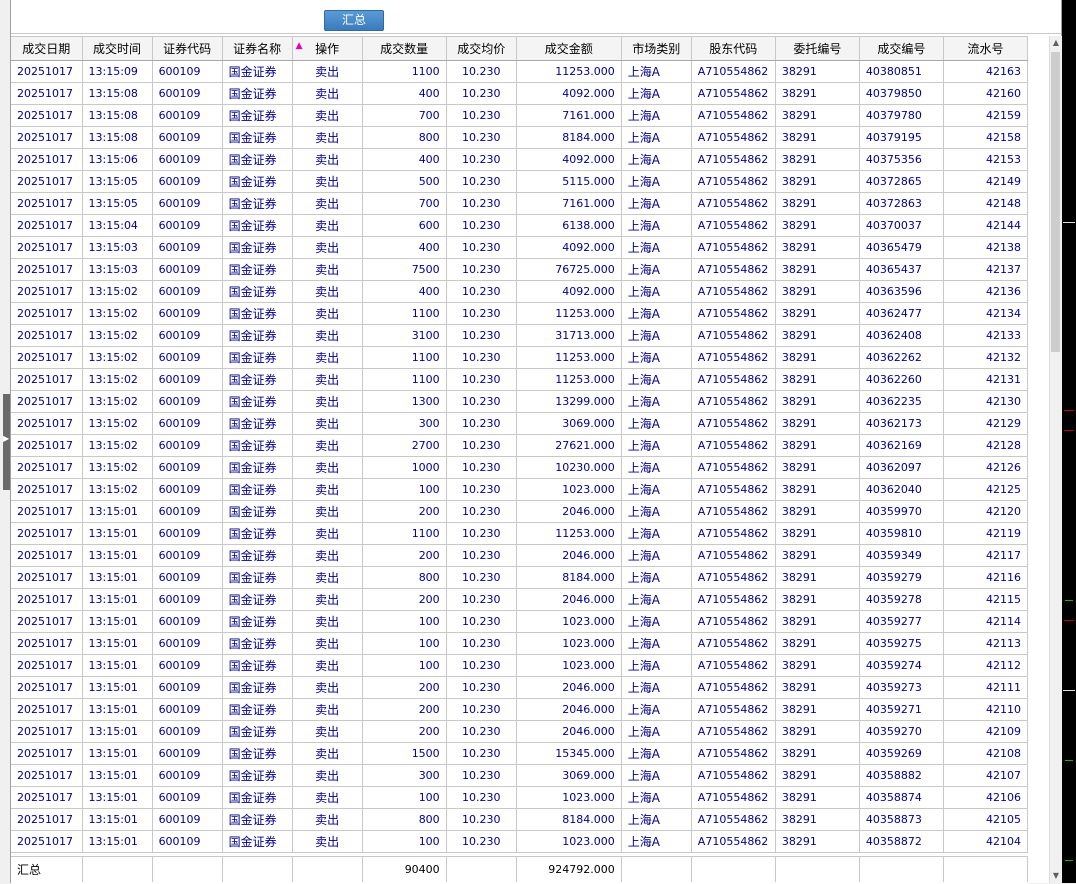 The image size is (1076, 884). I want to click on column-header-9: 股东代码, so click(733, 48).